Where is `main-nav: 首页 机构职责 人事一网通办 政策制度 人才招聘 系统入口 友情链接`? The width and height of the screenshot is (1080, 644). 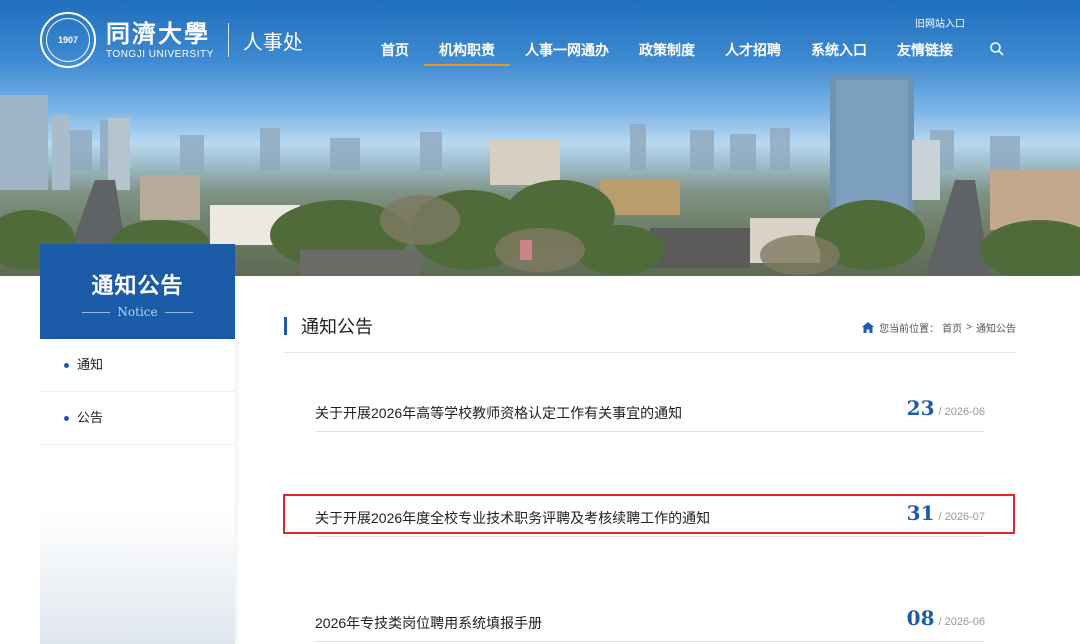 main-nav: 首页 机构职责 人事一网通办 政策制度 人才招聘 系统入口 友情链接 is located at coordinates (667, 52).